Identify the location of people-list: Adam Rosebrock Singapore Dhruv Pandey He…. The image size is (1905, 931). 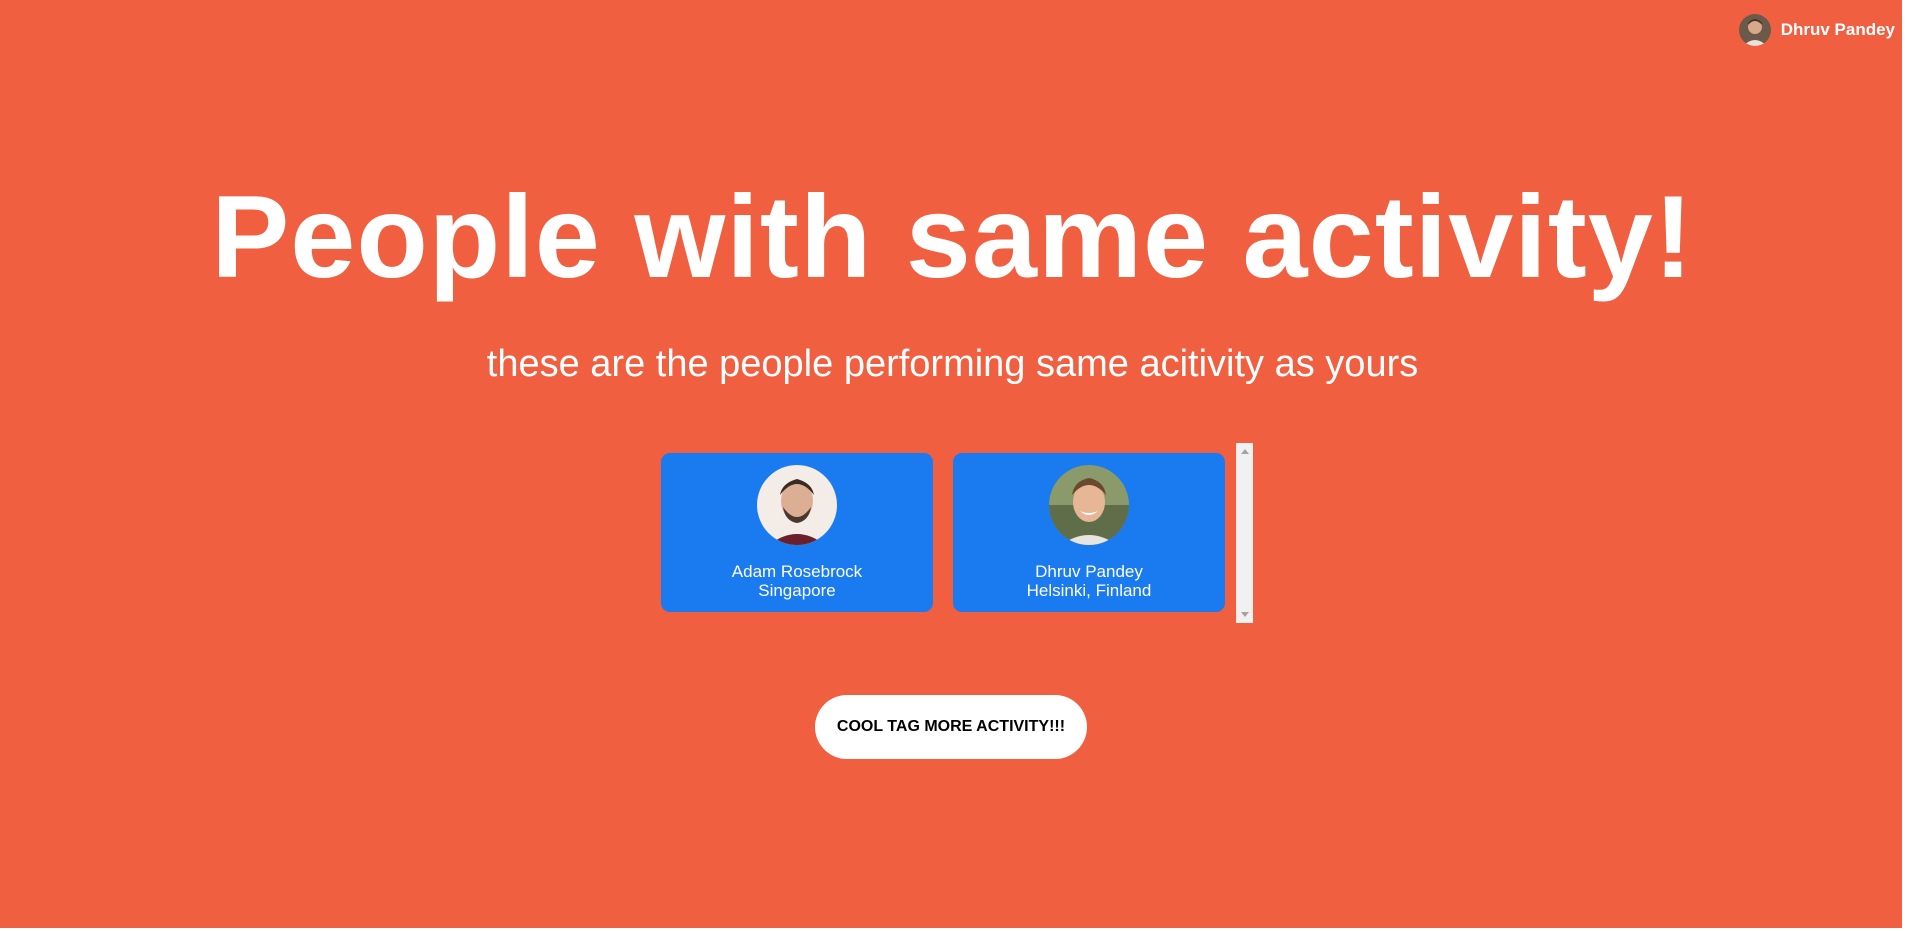
(957, 533).